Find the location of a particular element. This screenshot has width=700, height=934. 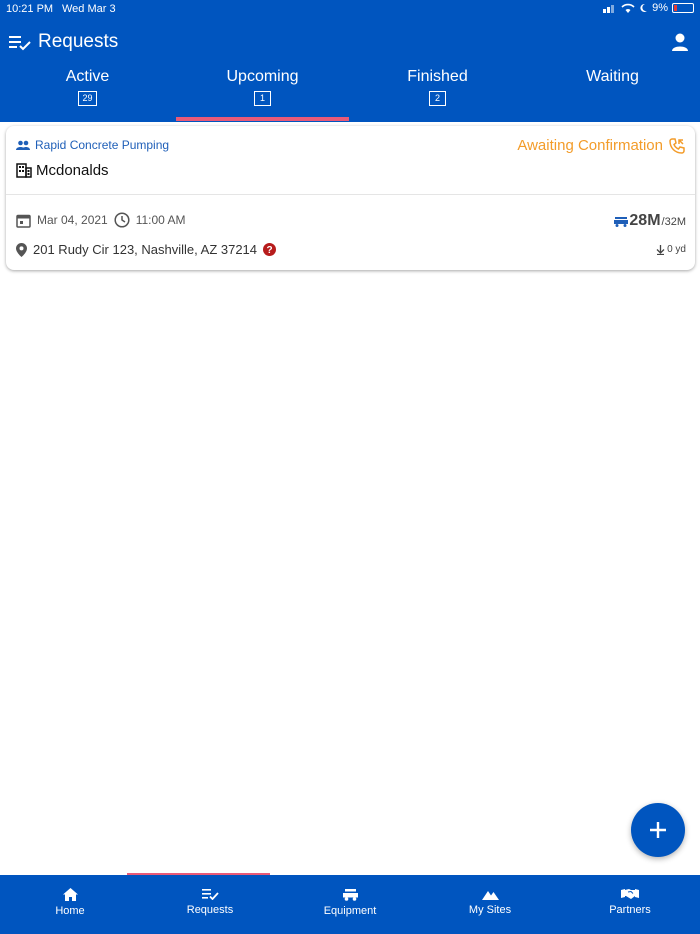

tab-finished: Finished 2 is located at coordinates (437, 93).